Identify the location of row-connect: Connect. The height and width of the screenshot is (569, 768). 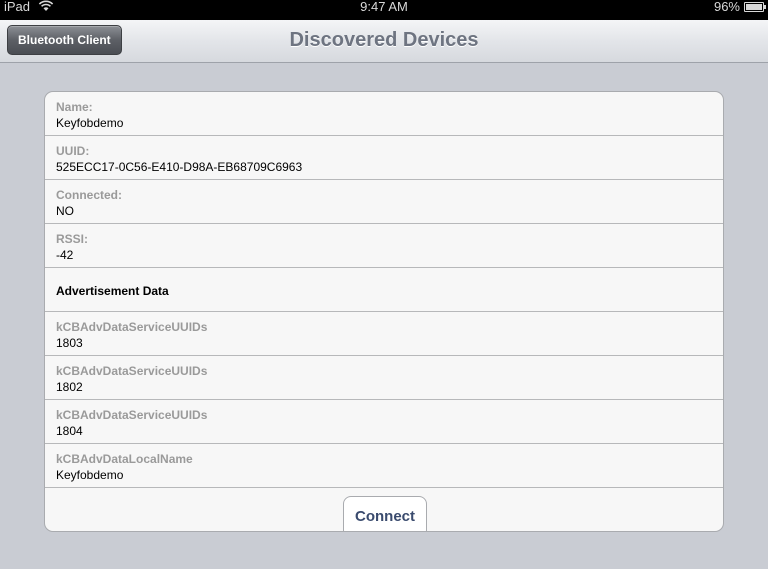
(384, 509).